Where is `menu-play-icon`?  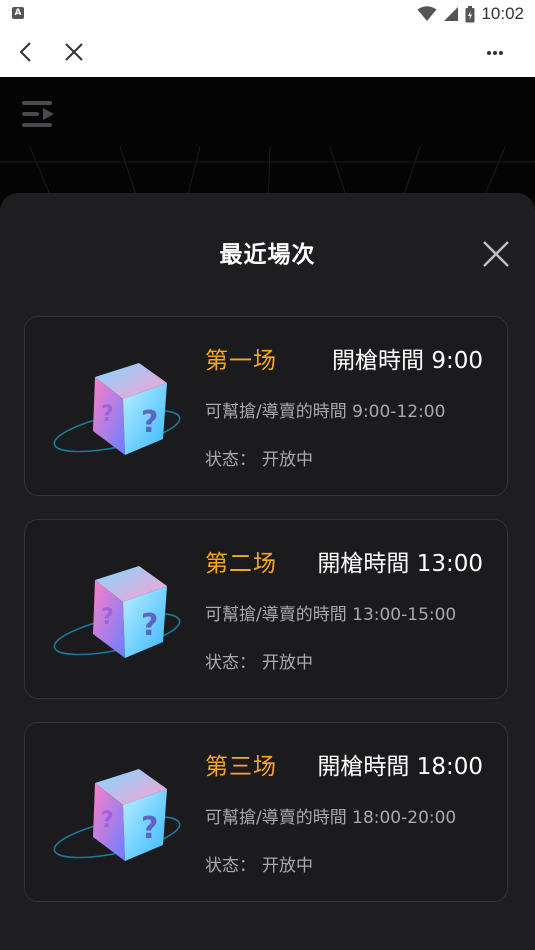
menu-play-icon is located at coordinates (39, 114).